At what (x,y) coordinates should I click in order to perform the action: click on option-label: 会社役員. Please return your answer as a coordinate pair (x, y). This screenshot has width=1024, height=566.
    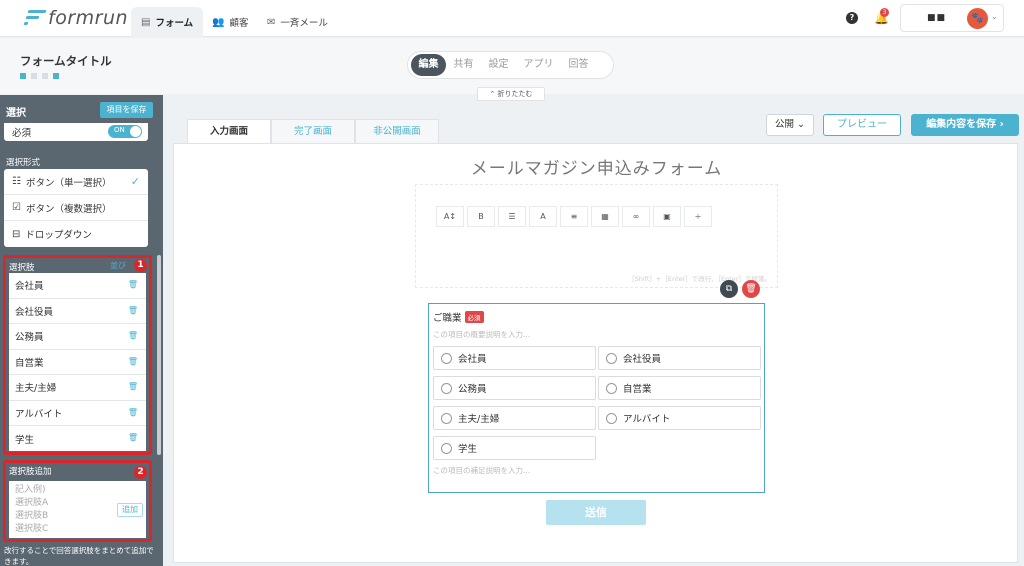
    Looking at the image, I should click on (642, 359).